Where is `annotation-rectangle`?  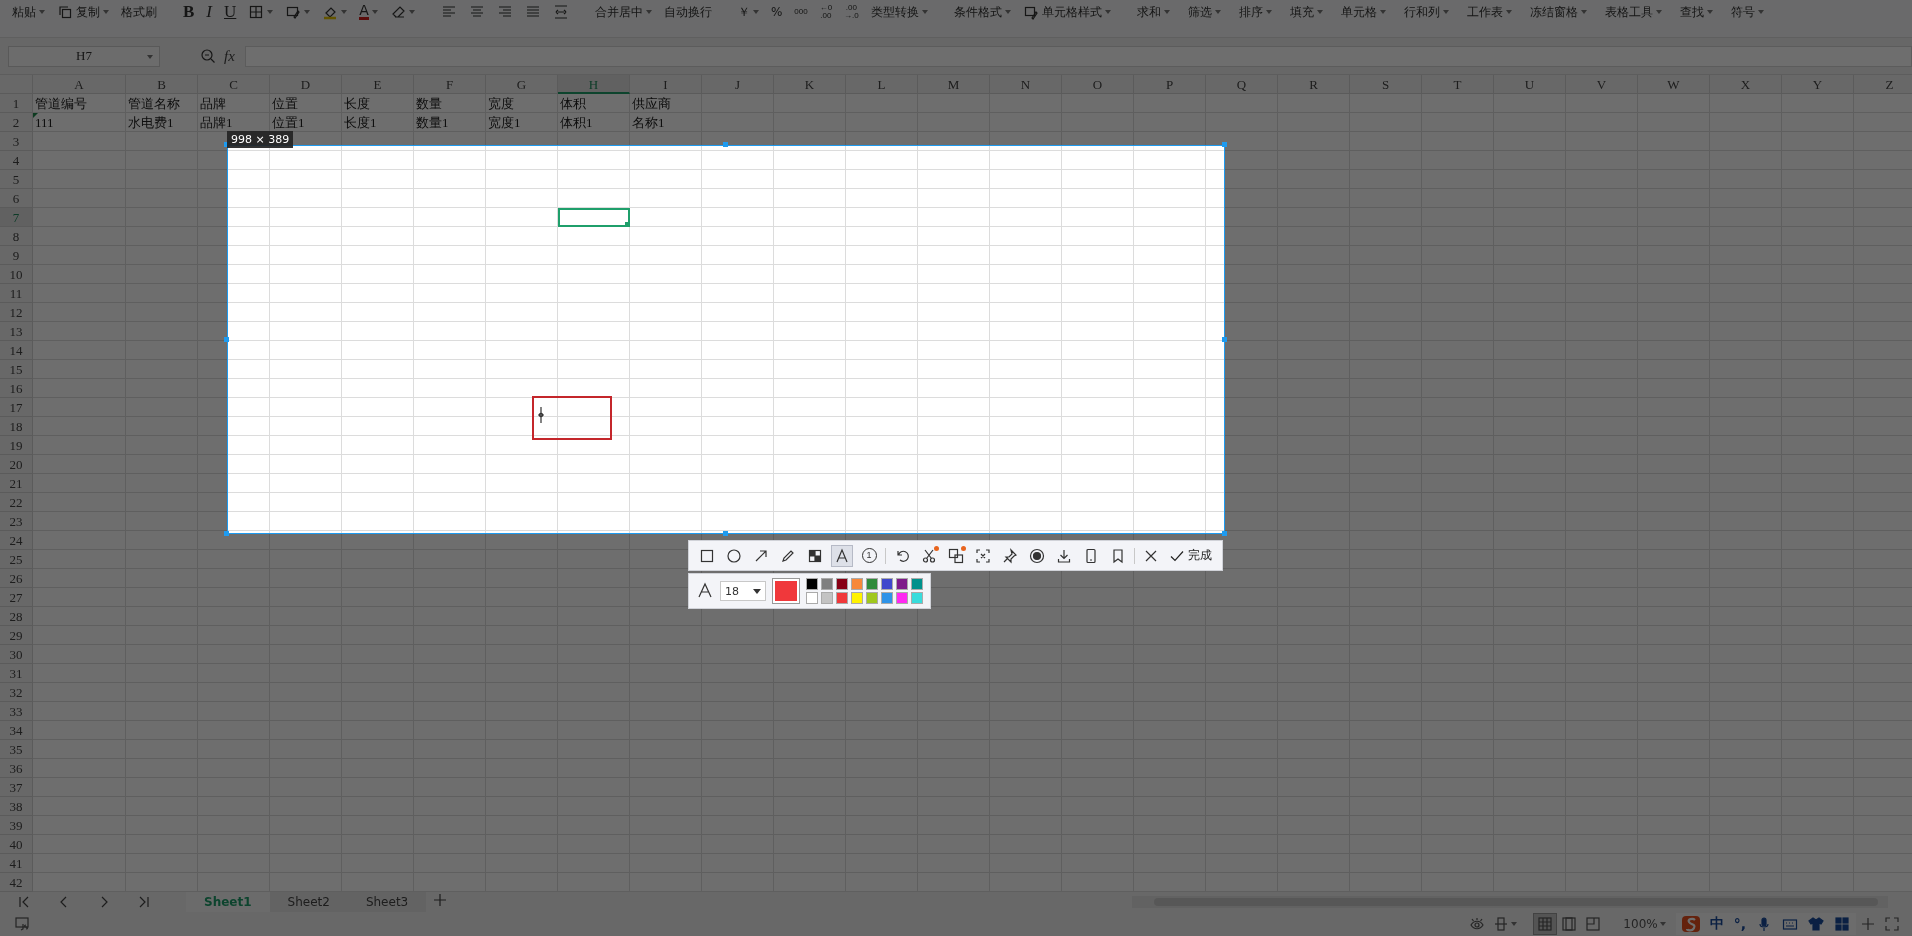
annotation-rectangle is located at coordinates (572, 418).